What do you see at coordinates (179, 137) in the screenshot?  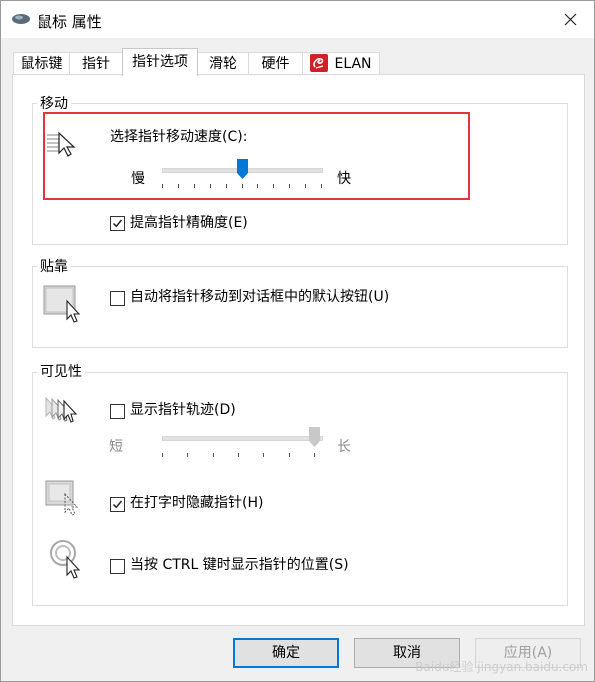 I see `speed-label: 选择指针移动速度(C):` at bounding box center [179, 137].